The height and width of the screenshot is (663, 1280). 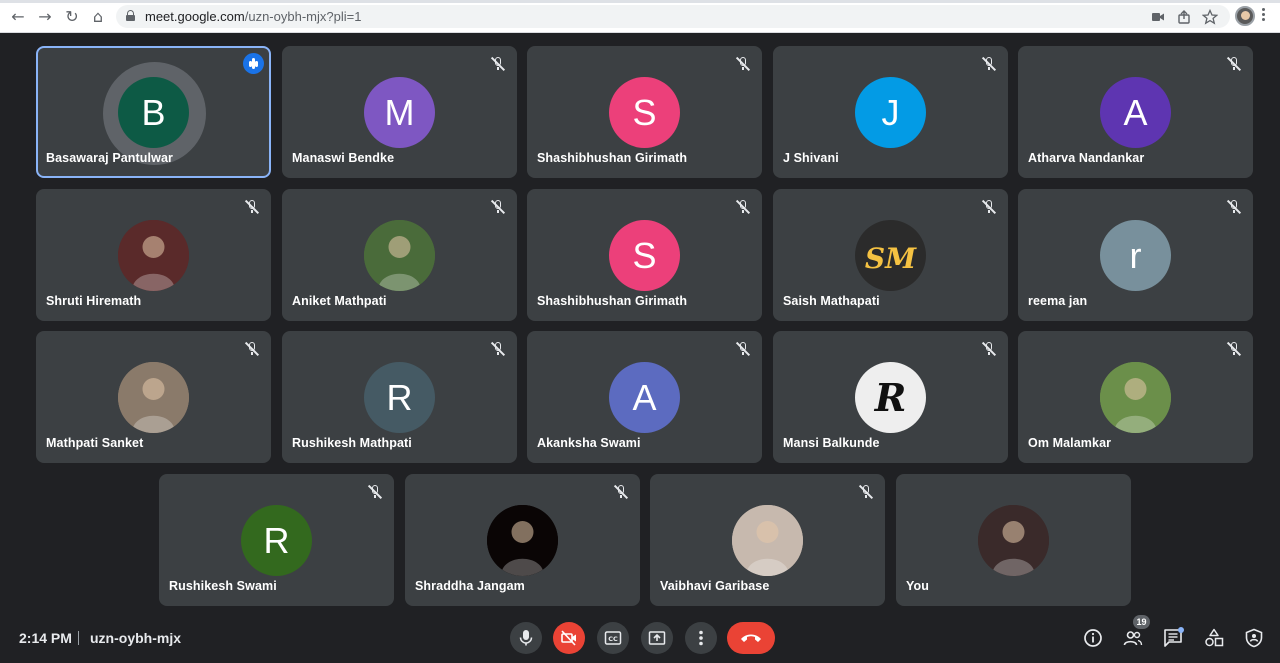 What do you see at coordinates (399, 397) in the screenshot?
I see `participant-tile-rushikesh-mathpati: R Rushikesh Mathpati` at bounding box center [399, 397].